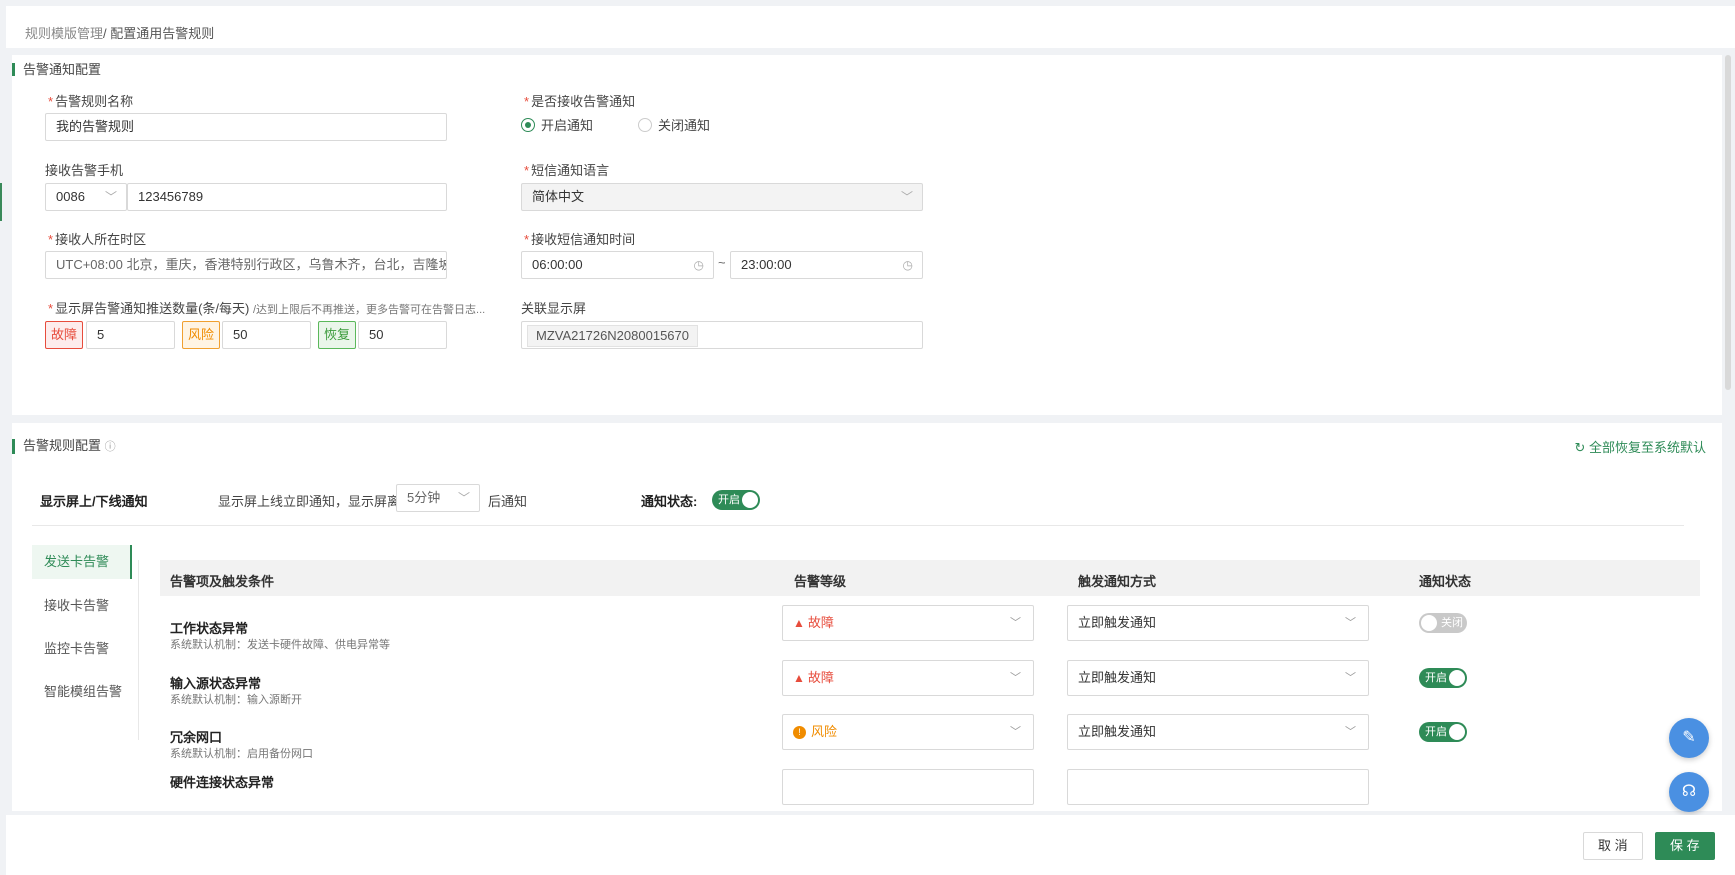  What do you see at coordinates (1218, 678) in the screenshot?
I see `row-2-method-select: 立即触发通知 ﹀` at bounding box center [1218, 678].